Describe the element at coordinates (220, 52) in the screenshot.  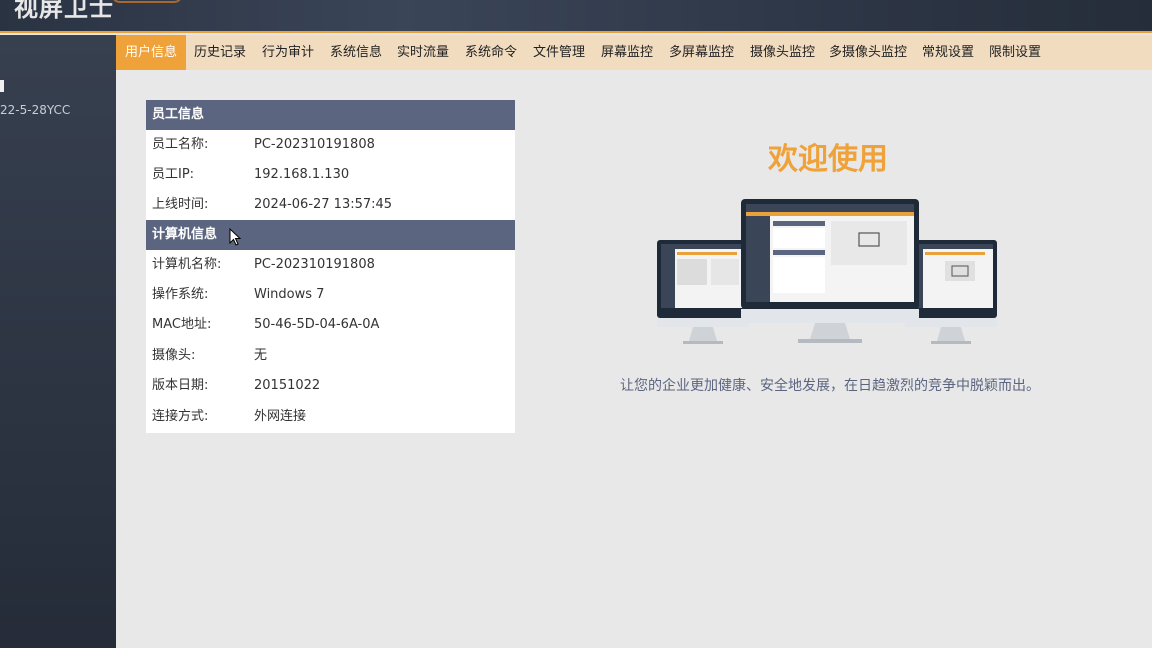
I see `tab-history: 历史记录` at that location.